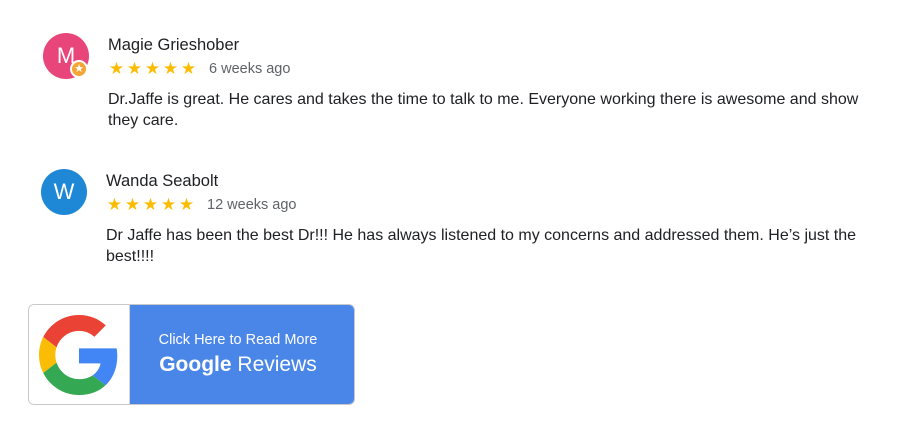 This screenshot has height=424, width=898. I want to click on cta-google-reviews: Google Reviews, so click(238, 365).